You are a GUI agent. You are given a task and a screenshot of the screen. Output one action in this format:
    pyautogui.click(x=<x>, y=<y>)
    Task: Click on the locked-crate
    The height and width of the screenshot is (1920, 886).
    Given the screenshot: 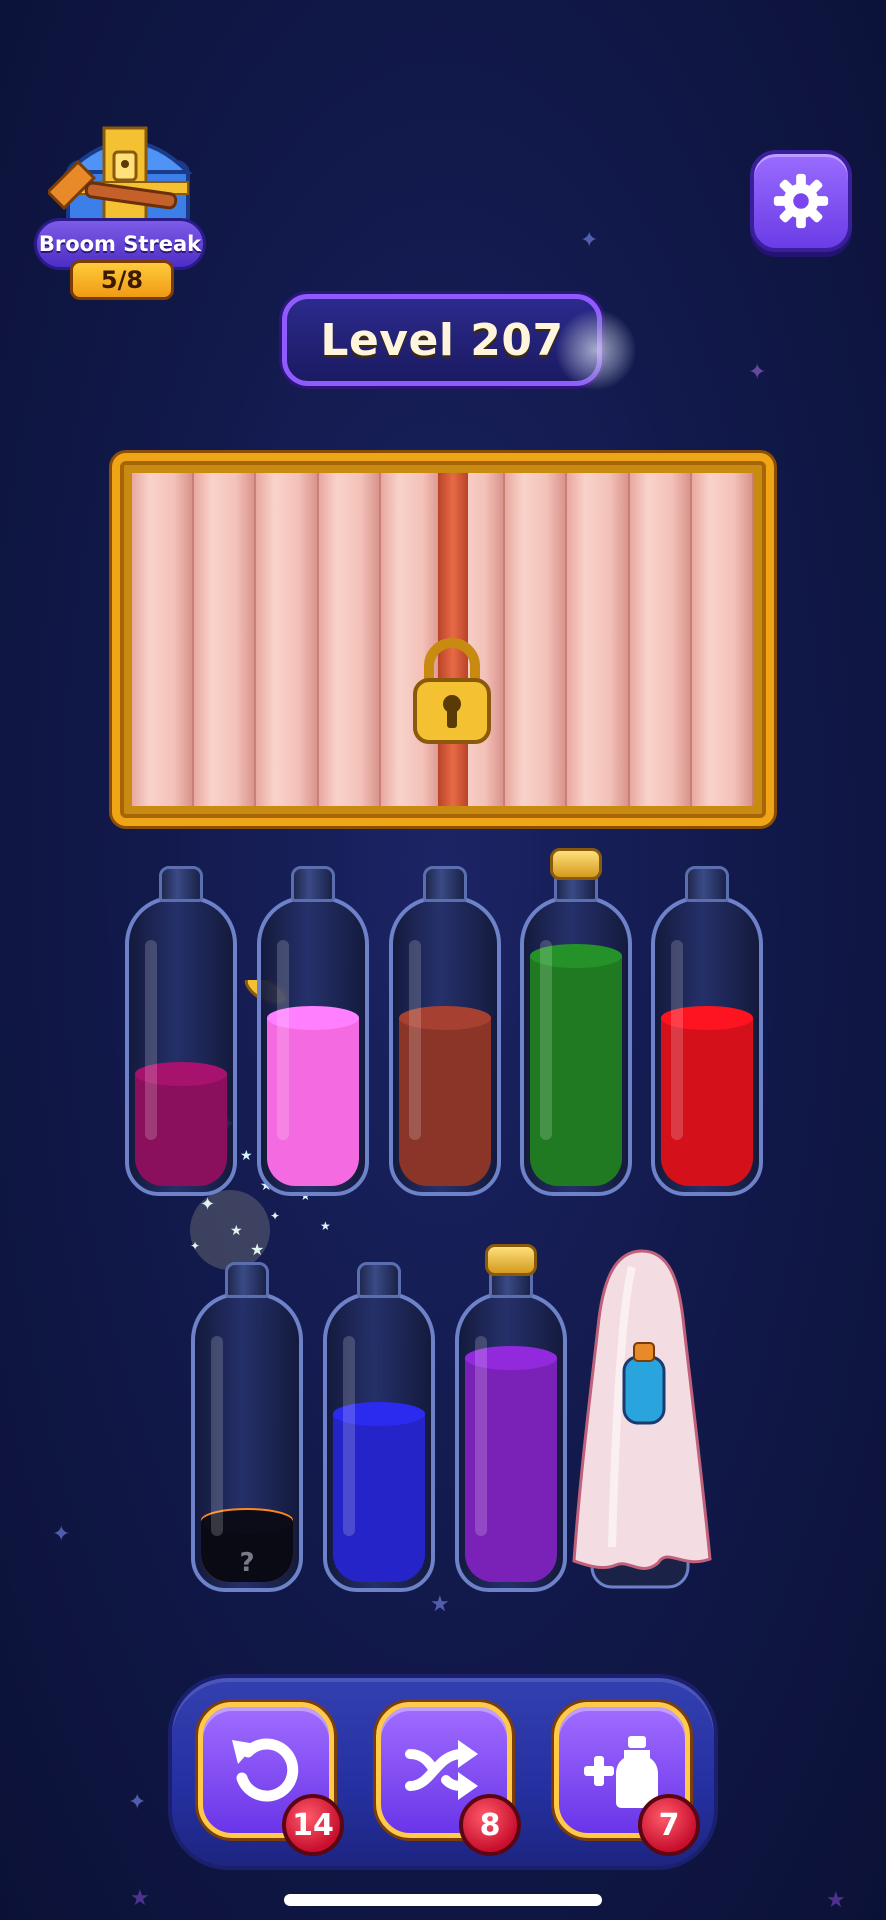 What is the action you would take?
    pyautogui.click(x=443, y=639)
    